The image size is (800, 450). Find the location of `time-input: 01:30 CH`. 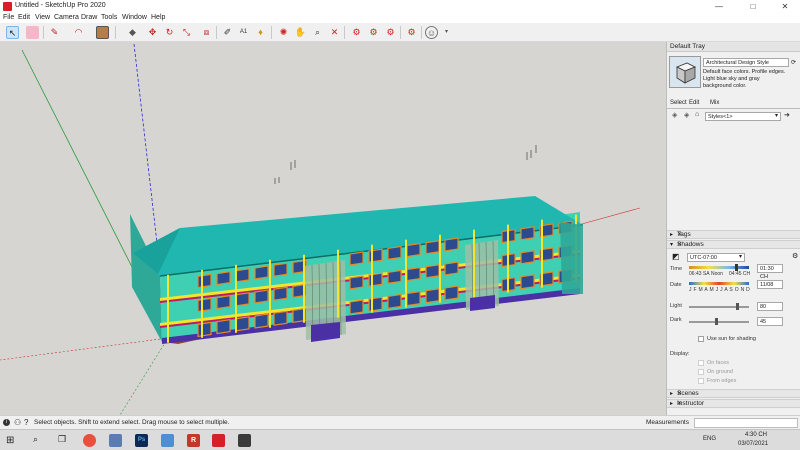

time-input: 01:30 CH is located at coordinates (770, 272).